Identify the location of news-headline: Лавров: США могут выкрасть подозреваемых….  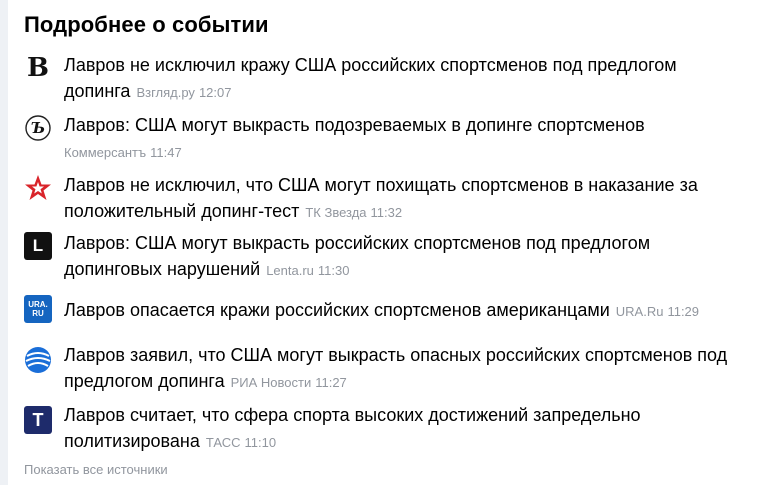
(354, 125).